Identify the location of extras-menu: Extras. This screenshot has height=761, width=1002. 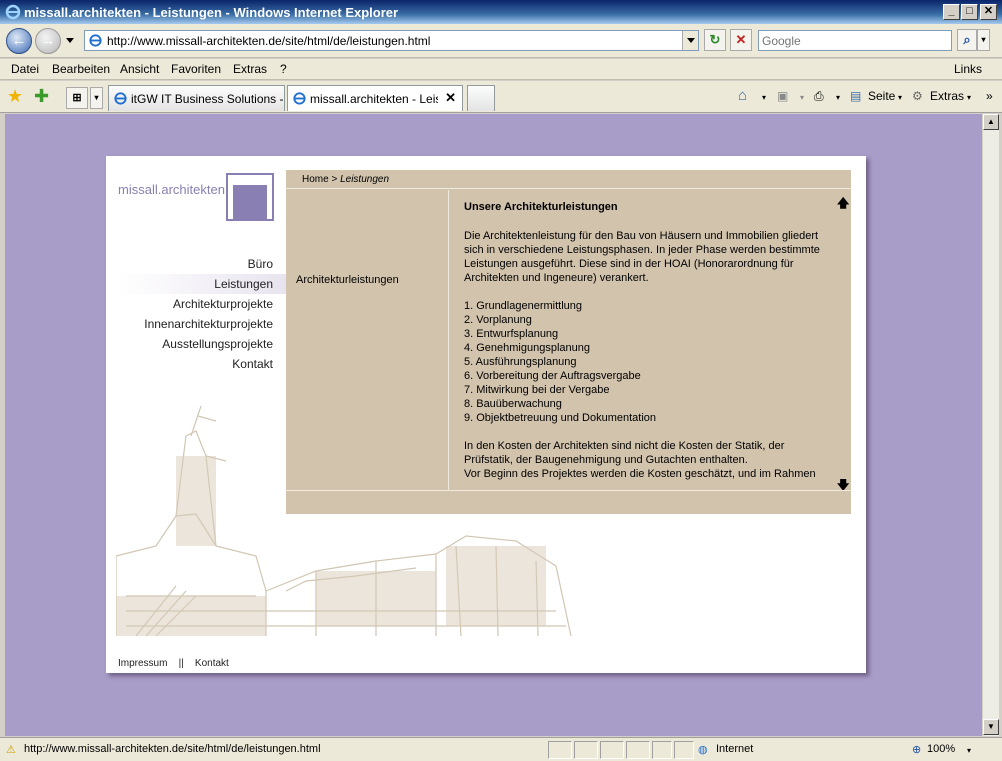
(947, 96).